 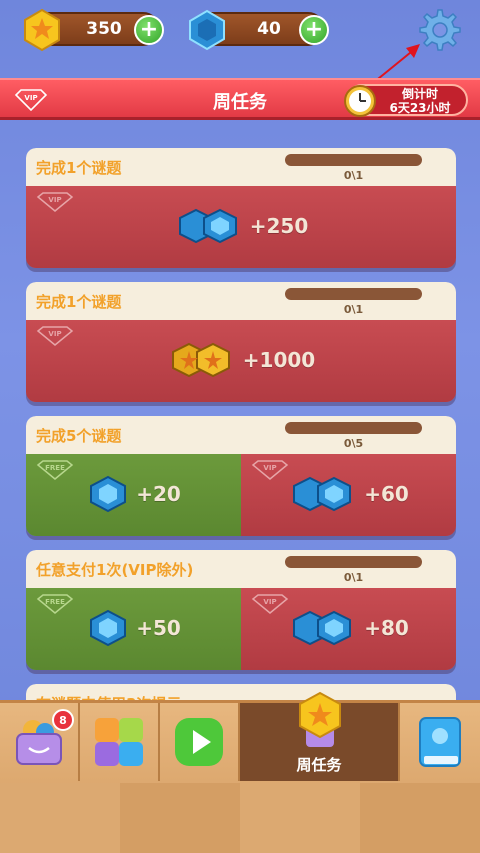 What do you see at coordinates (241, 361) in the screenshot?
I see `vip-reward: VIP +1000` at bounding box center [241, 361].